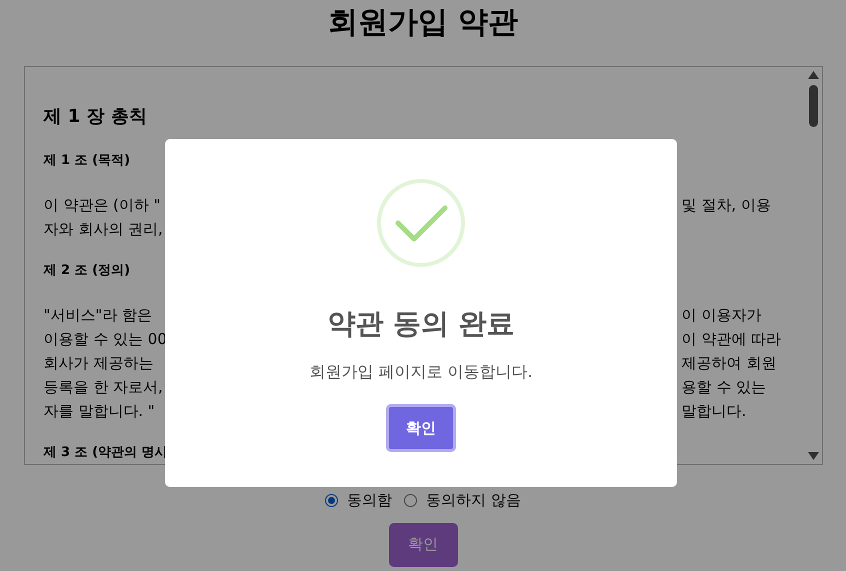 This screenshot has height=571, width=846. Describe the element at coordinates (102, 205) in the screenshot. I see `paragraph-text: 이 약관은 (이하 "` at that location.